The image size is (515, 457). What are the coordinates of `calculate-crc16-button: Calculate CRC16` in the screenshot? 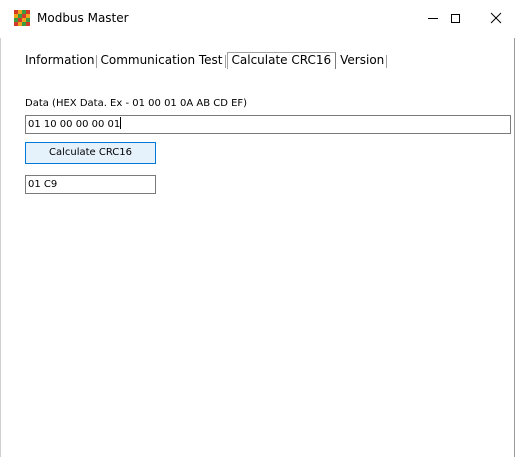 It's located at (90, 153).